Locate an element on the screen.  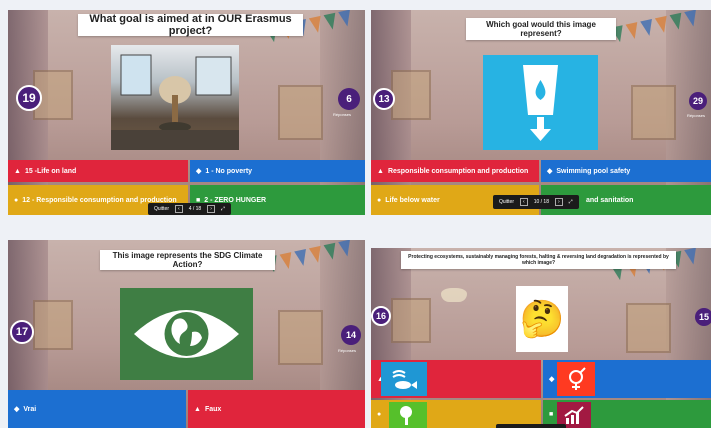
question-image-sdg6 is located at coordinates (540, 102).